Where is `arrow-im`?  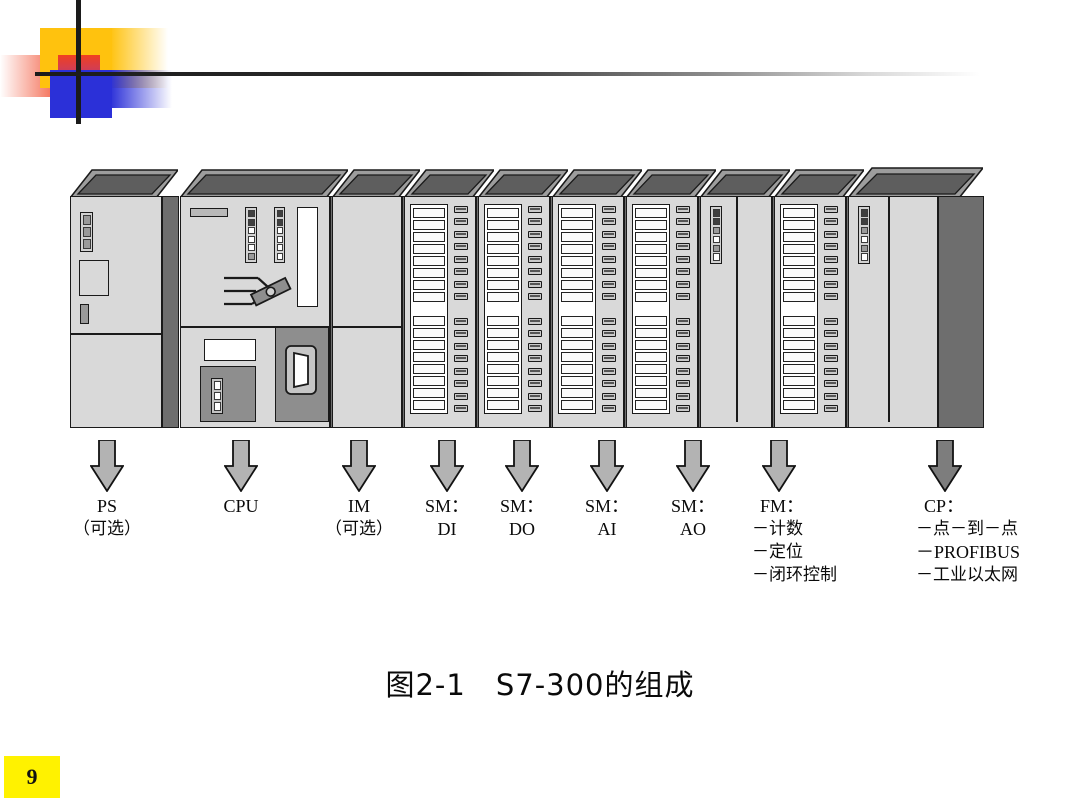
arrow-im is located at coordinates (359, 466).